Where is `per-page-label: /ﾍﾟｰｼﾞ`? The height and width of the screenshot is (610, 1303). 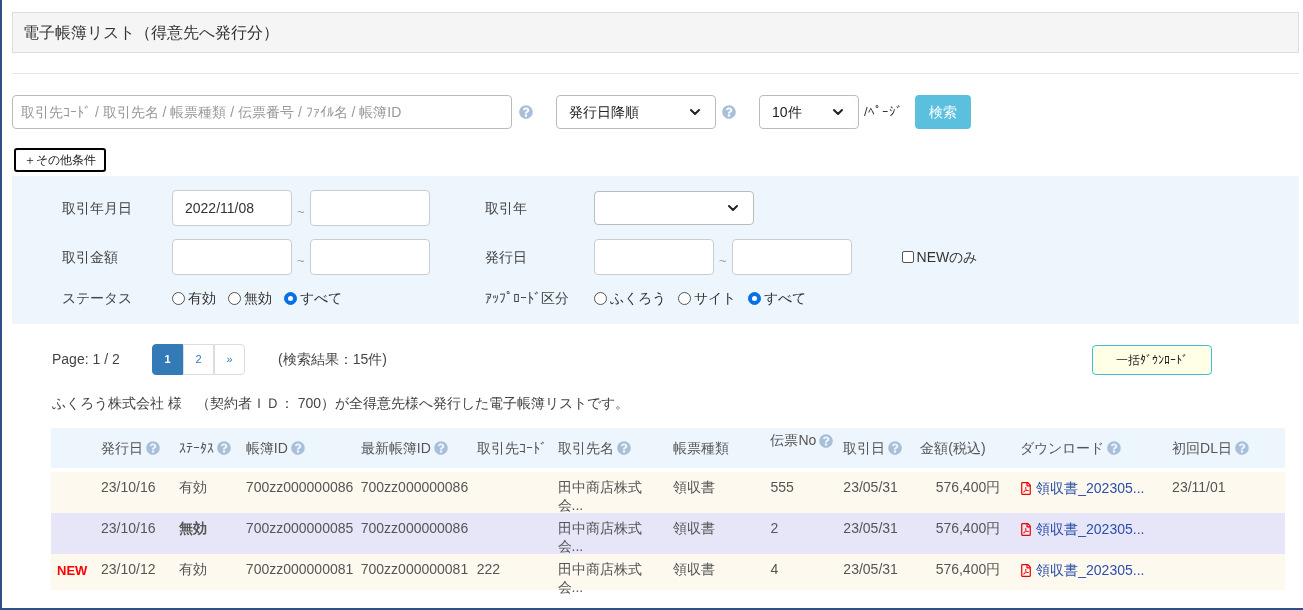
per-page-label: /ﾍﾟｰｼﾞ is located at coordinates (883, 112).